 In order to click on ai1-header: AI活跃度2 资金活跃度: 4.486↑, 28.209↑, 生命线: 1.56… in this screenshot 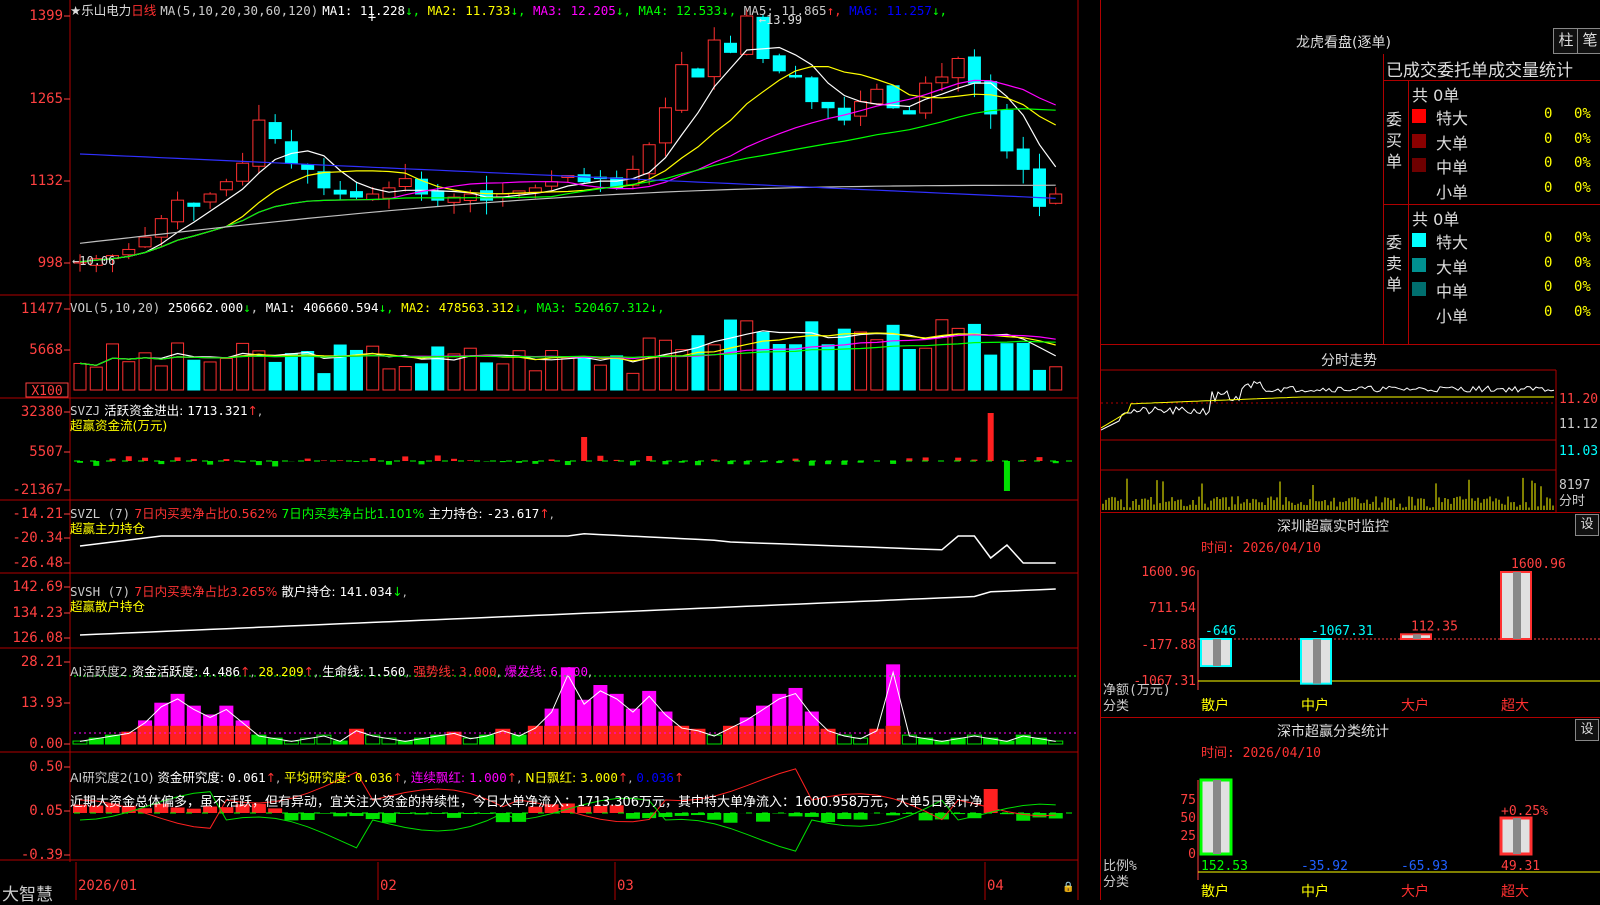, I will do `click(331, 670)`.